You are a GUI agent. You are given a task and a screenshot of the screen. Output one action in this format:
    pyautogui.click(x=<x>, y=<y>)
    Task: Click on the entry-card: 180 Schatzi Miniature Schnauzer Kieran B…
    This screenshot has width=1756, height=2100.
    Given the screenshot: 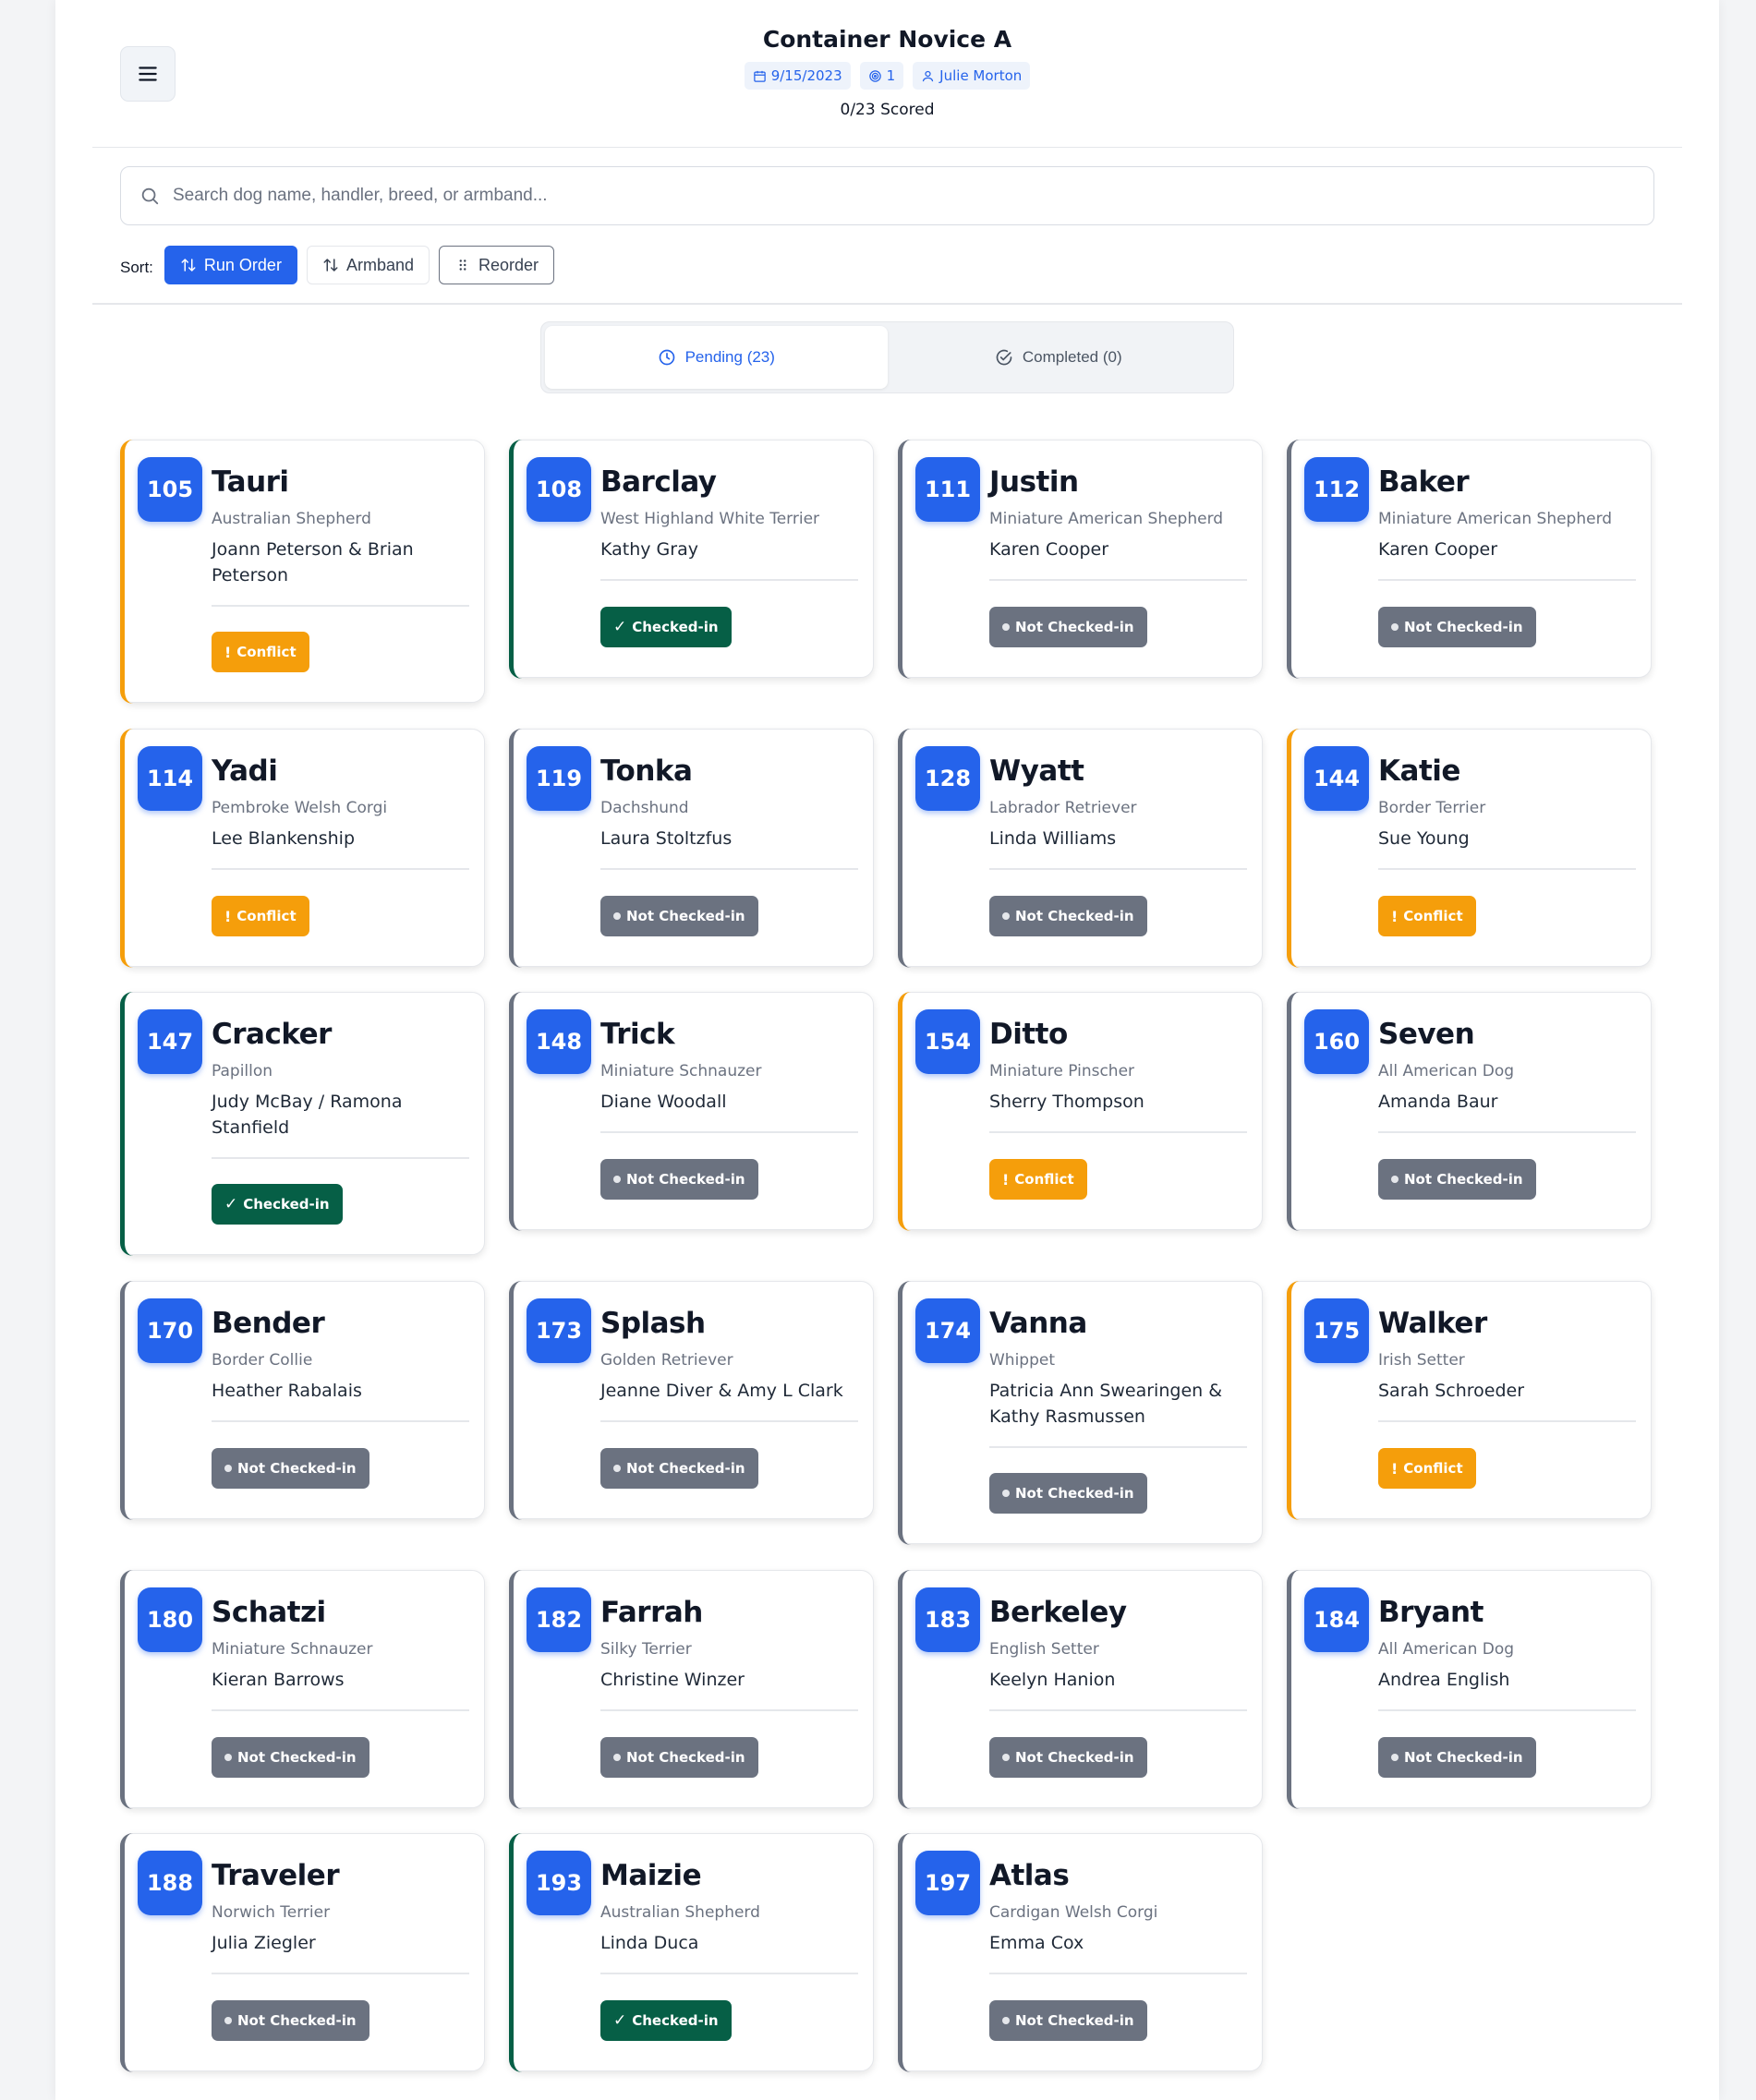 What is the action you would take?
    pyautogui.click(x=302, y=1689)
    